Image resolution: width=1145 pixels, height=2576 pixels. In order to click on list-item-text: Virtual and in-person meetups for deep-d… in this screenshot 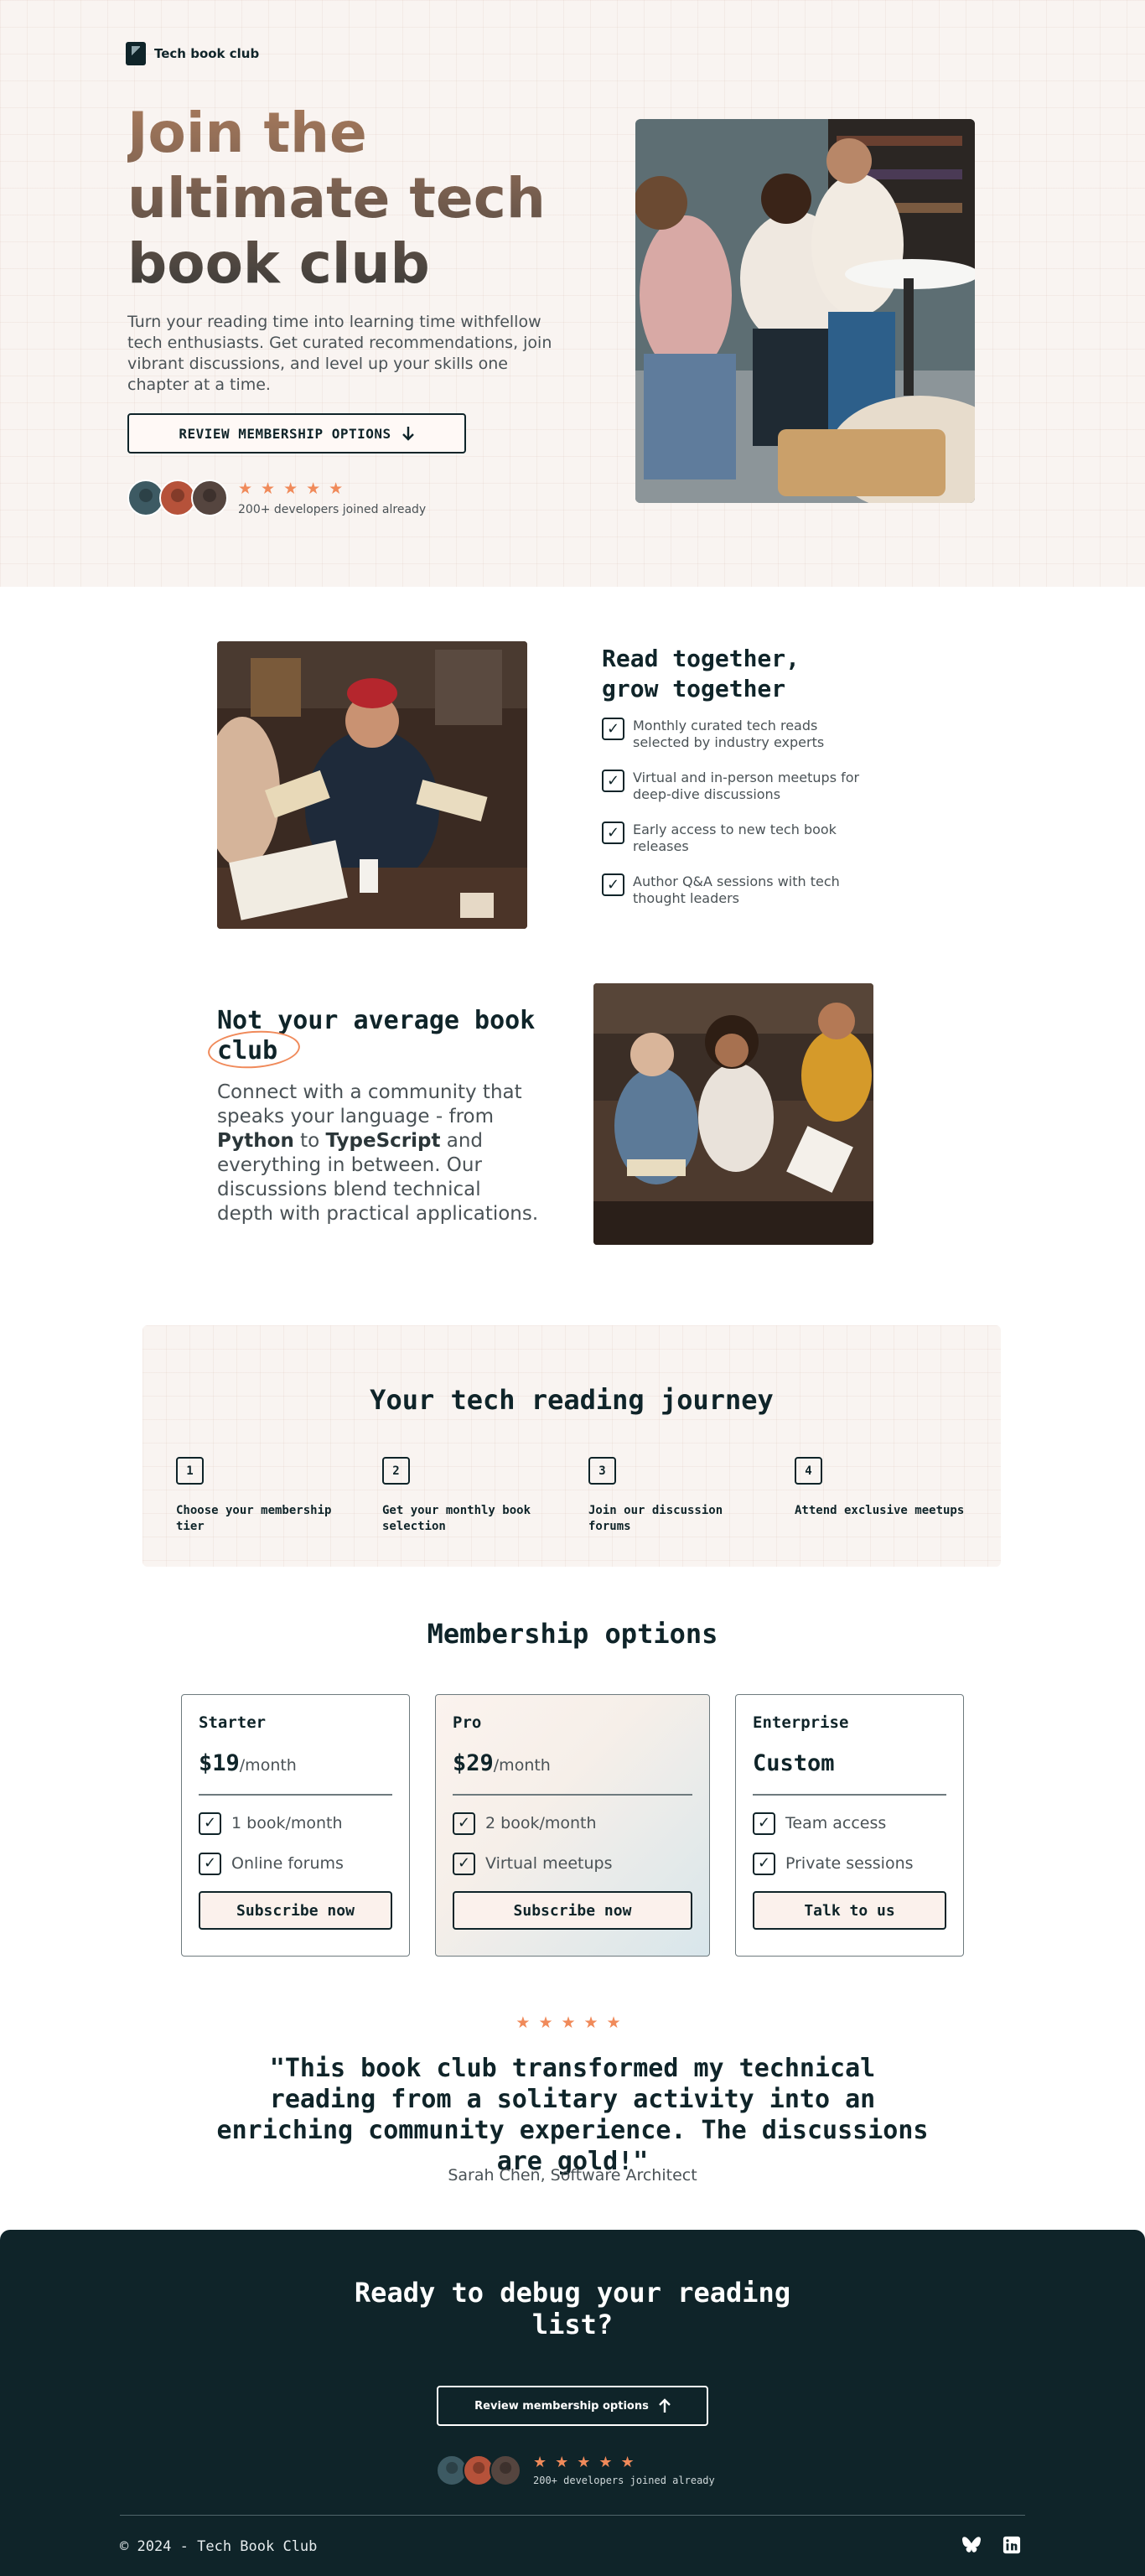, I will do `click(746, 786)`.